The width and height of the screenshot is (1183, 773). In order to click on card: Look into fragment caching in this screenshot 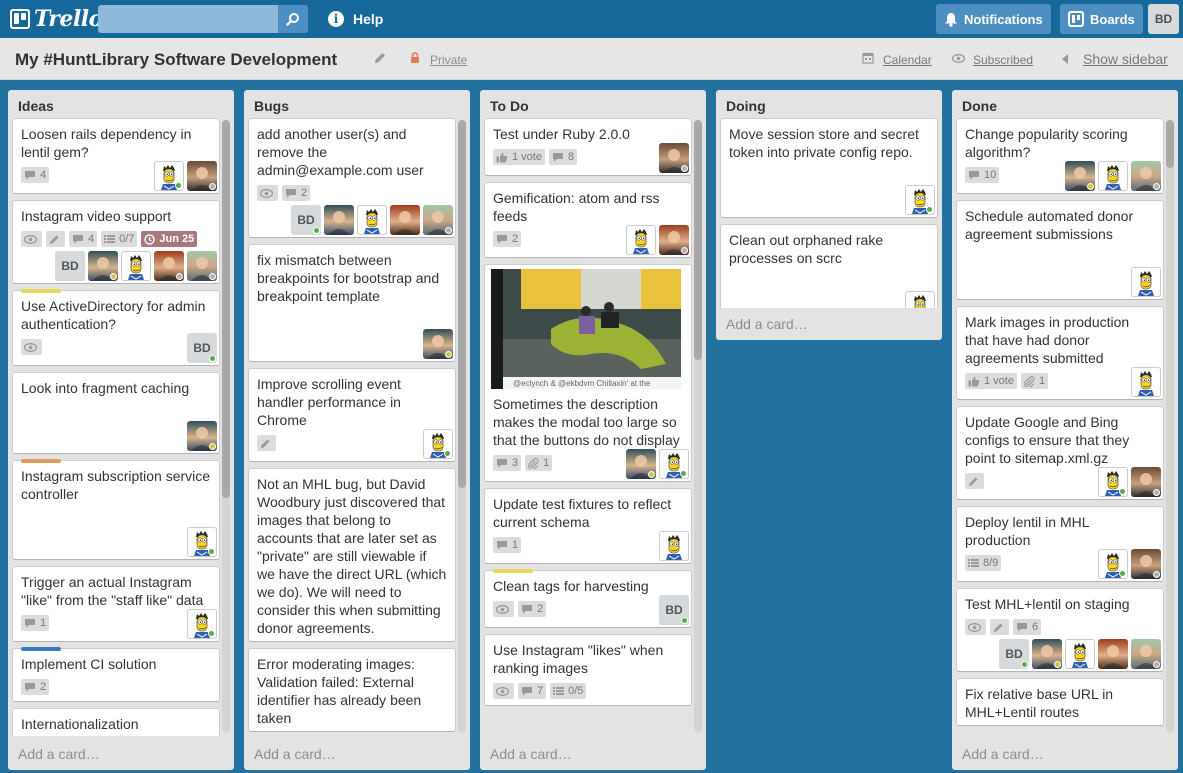, I will do `click(116, 413)`.